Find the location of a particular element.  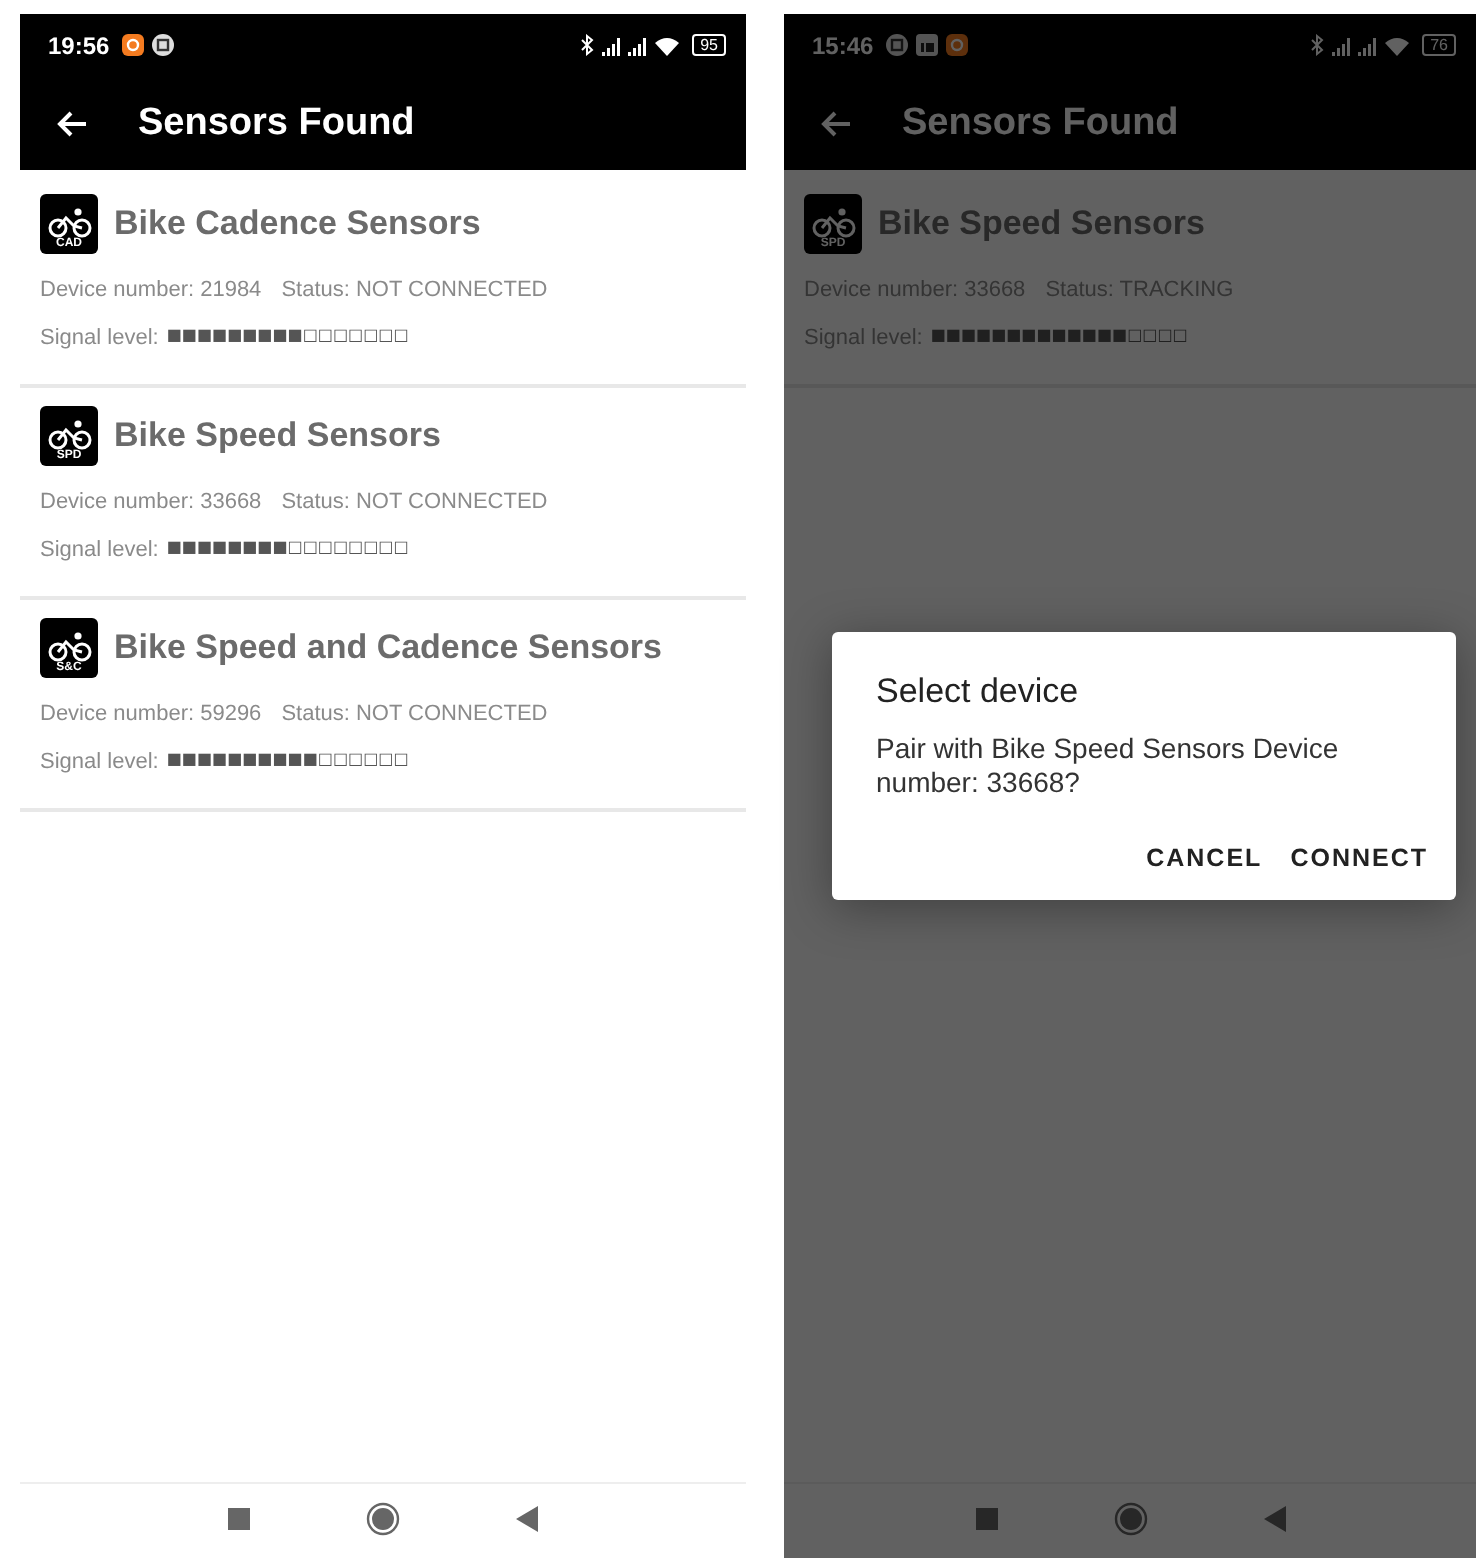

signal-meter: ■■■■■■■■■■■■■□□□□ is located at coordinates (1059, 337).